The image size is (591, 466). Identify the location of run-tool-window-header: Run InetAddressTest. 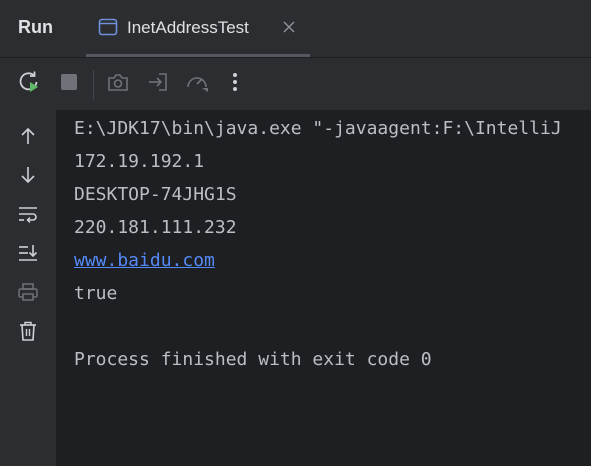
(295, 28).